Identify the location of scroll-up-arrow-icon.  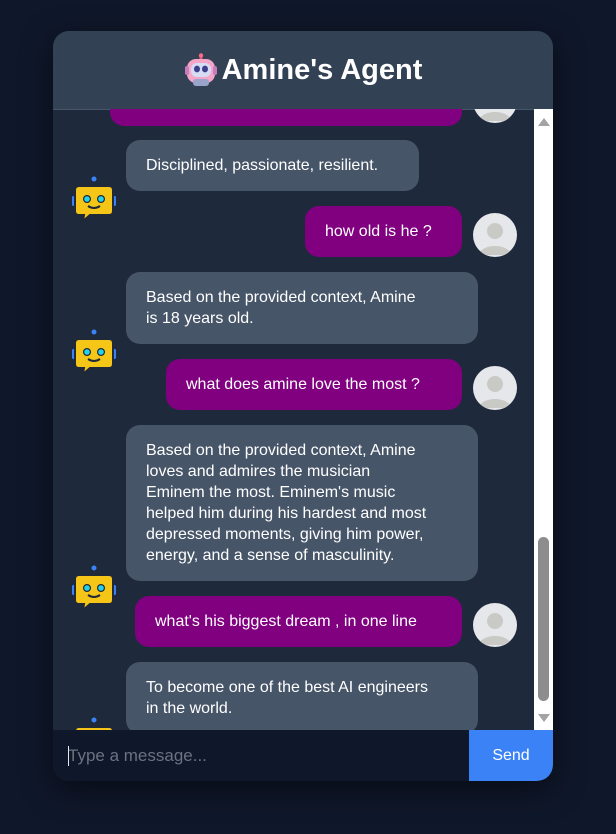
(544, 122).